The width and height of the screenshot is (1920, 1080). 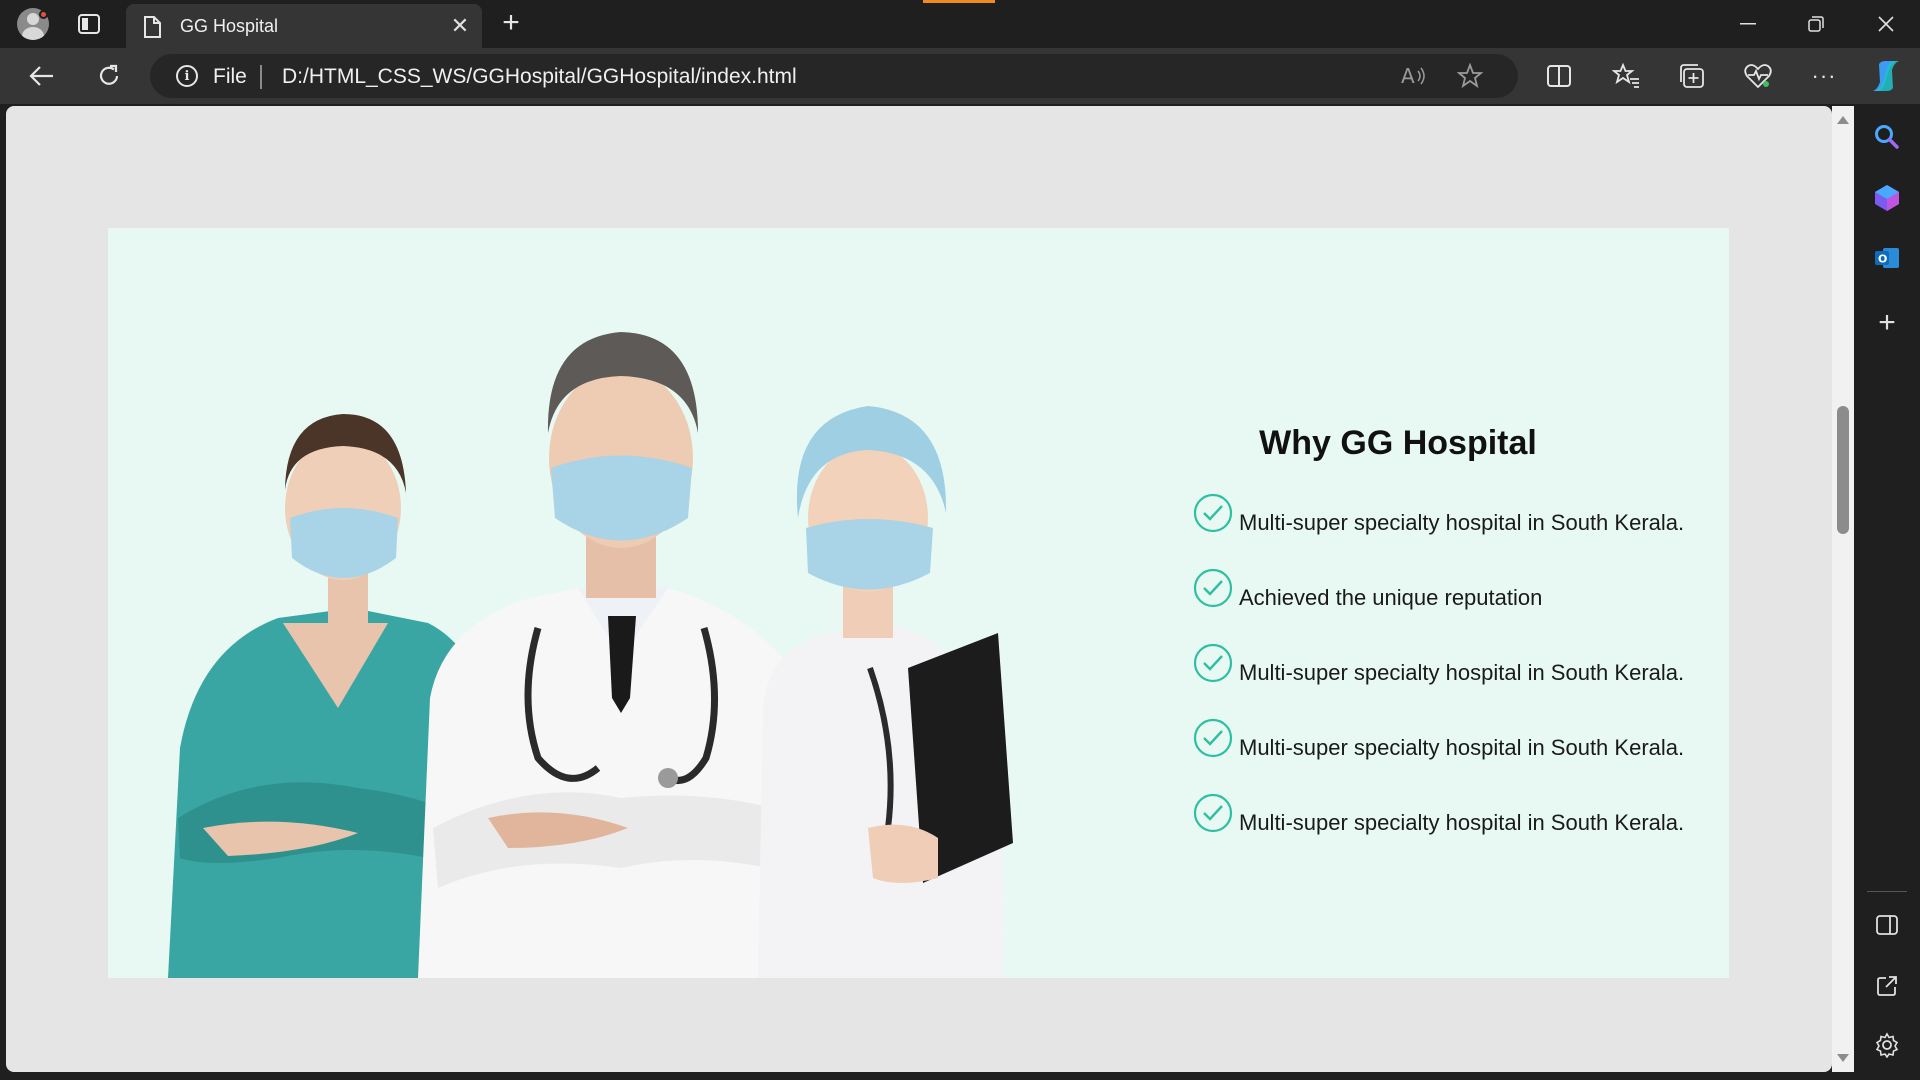 What do you see at coordinates (1470, 76) in the screenshot?
I see `favorite-star-icon` at bounding box center [1470, 76].